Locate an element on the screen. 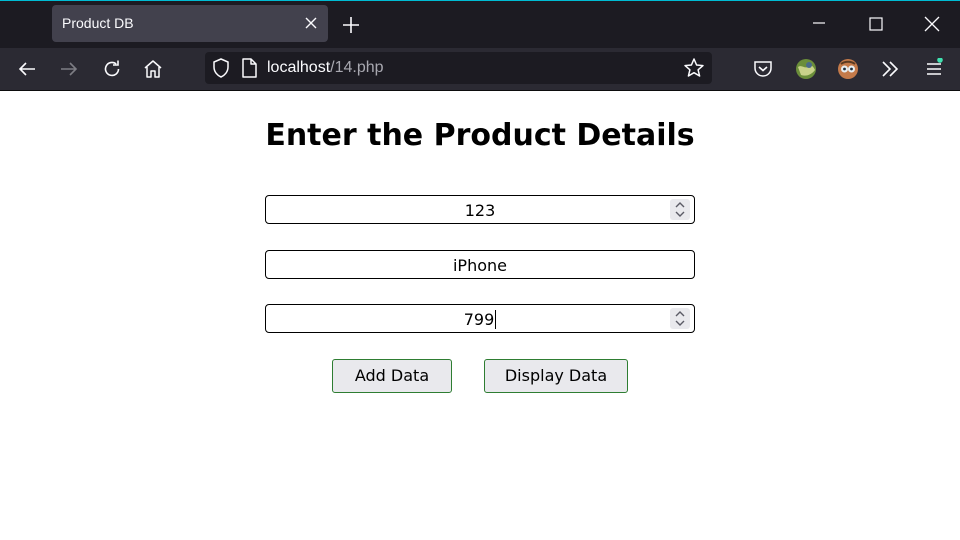 Image resolution: width=960 pixels, height=540 pixels. product-name-input: iPhone is located at coordinates (480, 264).